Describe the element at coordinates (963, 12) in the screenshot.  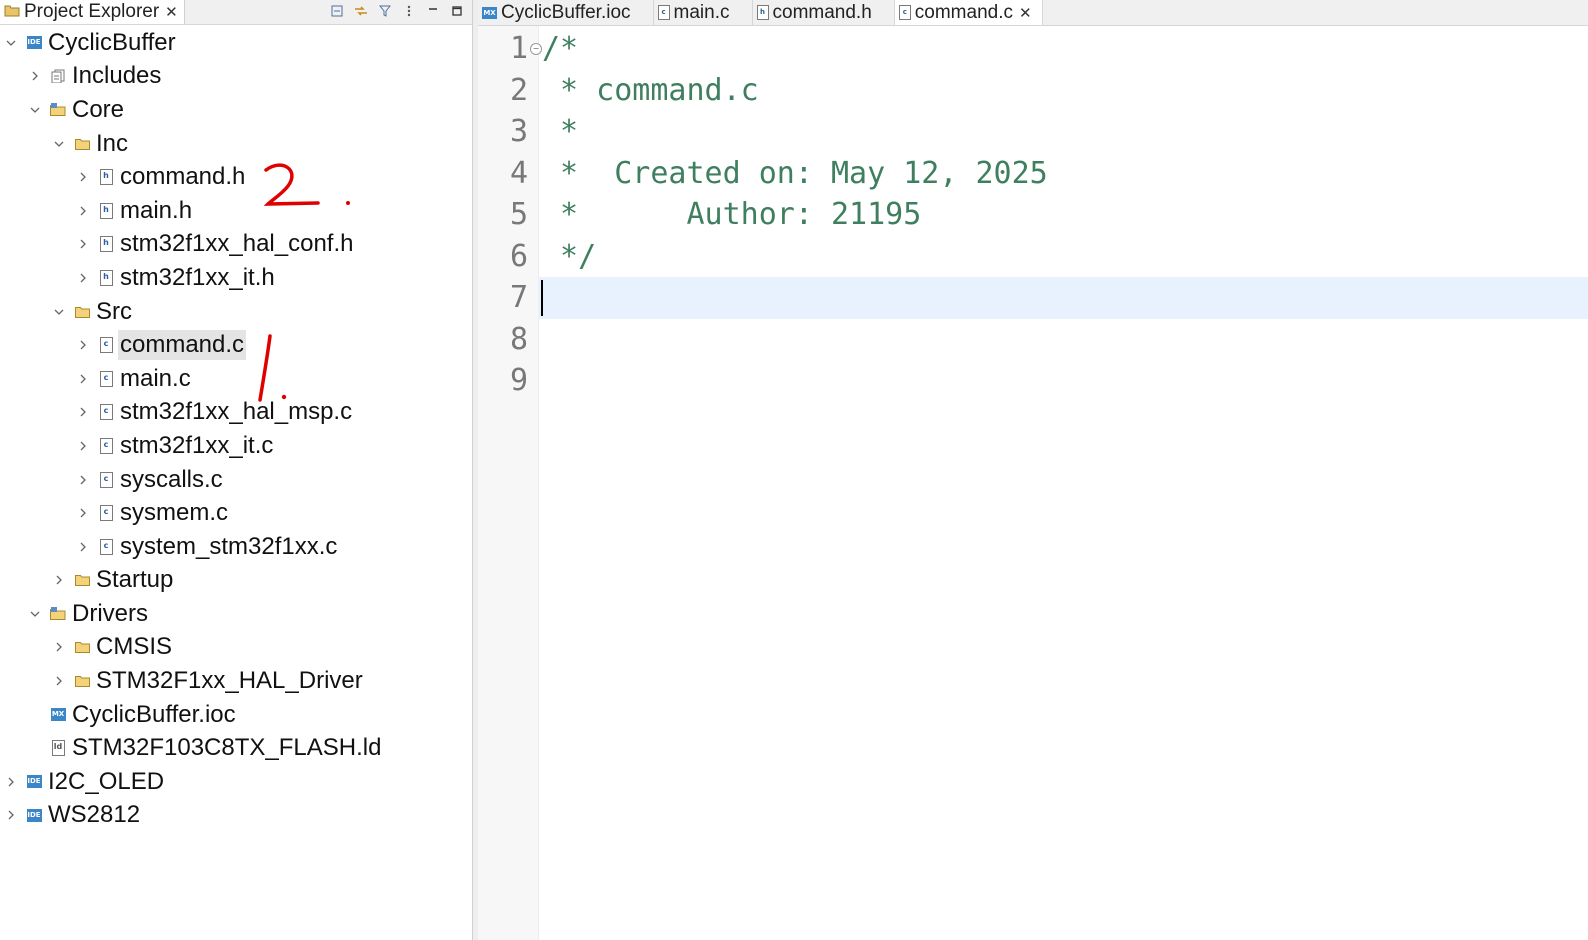
I see `editor-tab-label: command.c` at that location.